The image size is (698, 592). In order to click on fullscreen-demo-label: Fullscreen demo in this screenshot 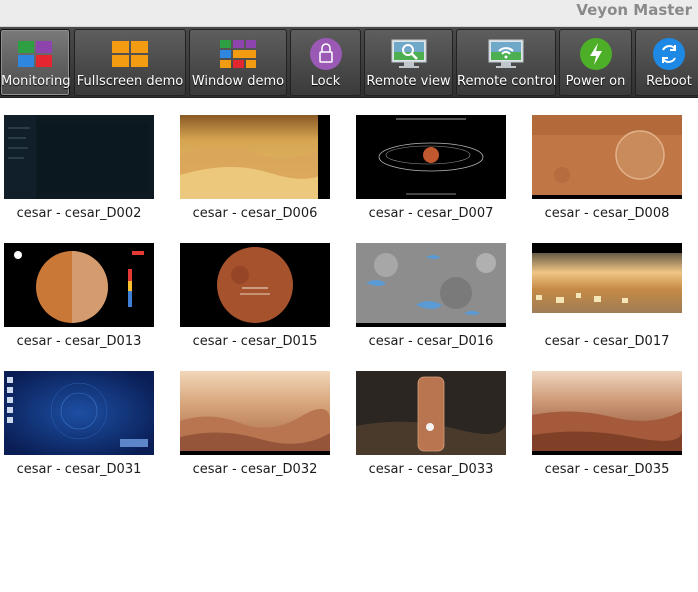, I will do `click(130, 81)`.